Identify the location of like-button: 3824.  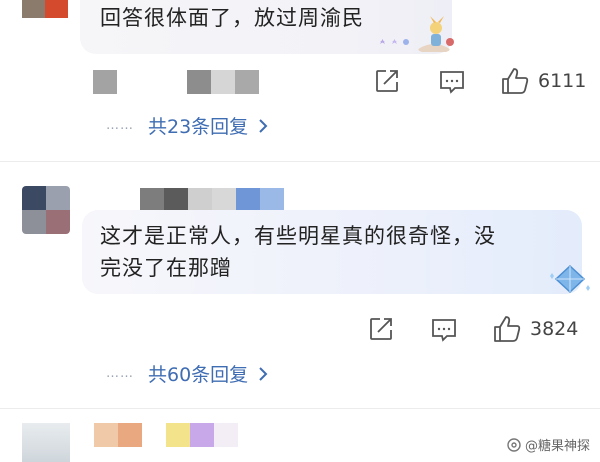
(535, 329).